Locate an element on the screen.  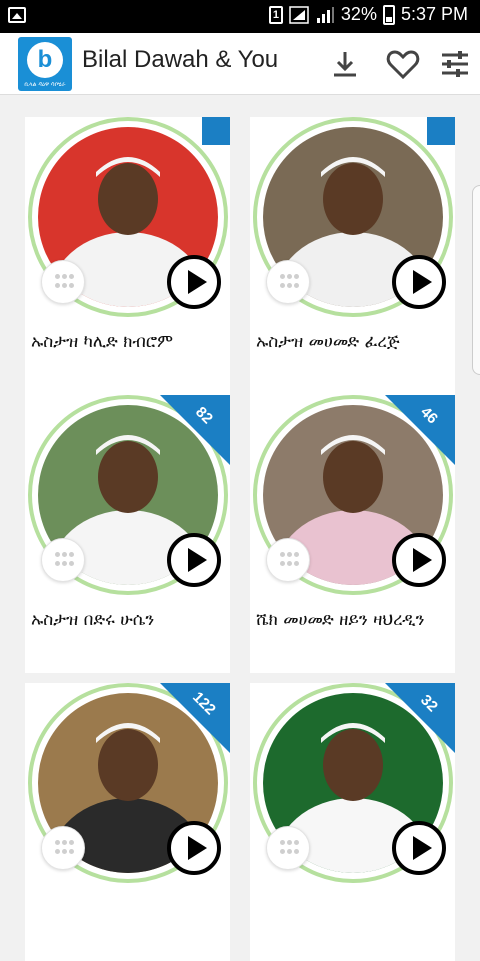
gallery-notification-icon is located at coordinates (17, 15).